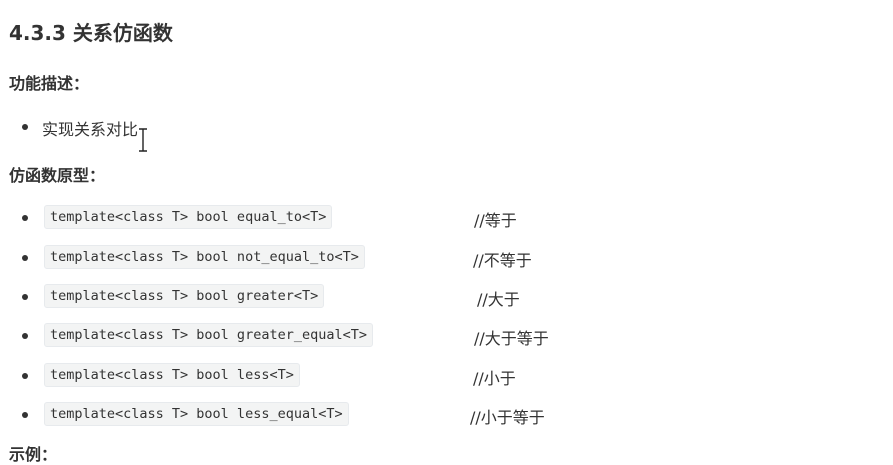 This screenshot has width=893, height=465. What do you see at coordinates (143, 140) in the screenshot?
I see `text-cursor-icon` at bounding box center [143, 140].